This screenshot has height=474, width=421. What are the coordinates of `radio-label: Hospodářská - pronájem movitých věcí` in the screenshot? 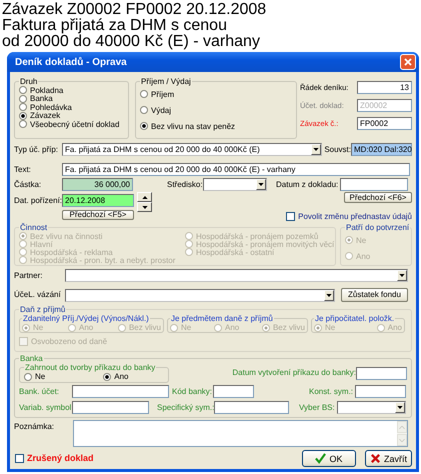 It's located at (265, 244).